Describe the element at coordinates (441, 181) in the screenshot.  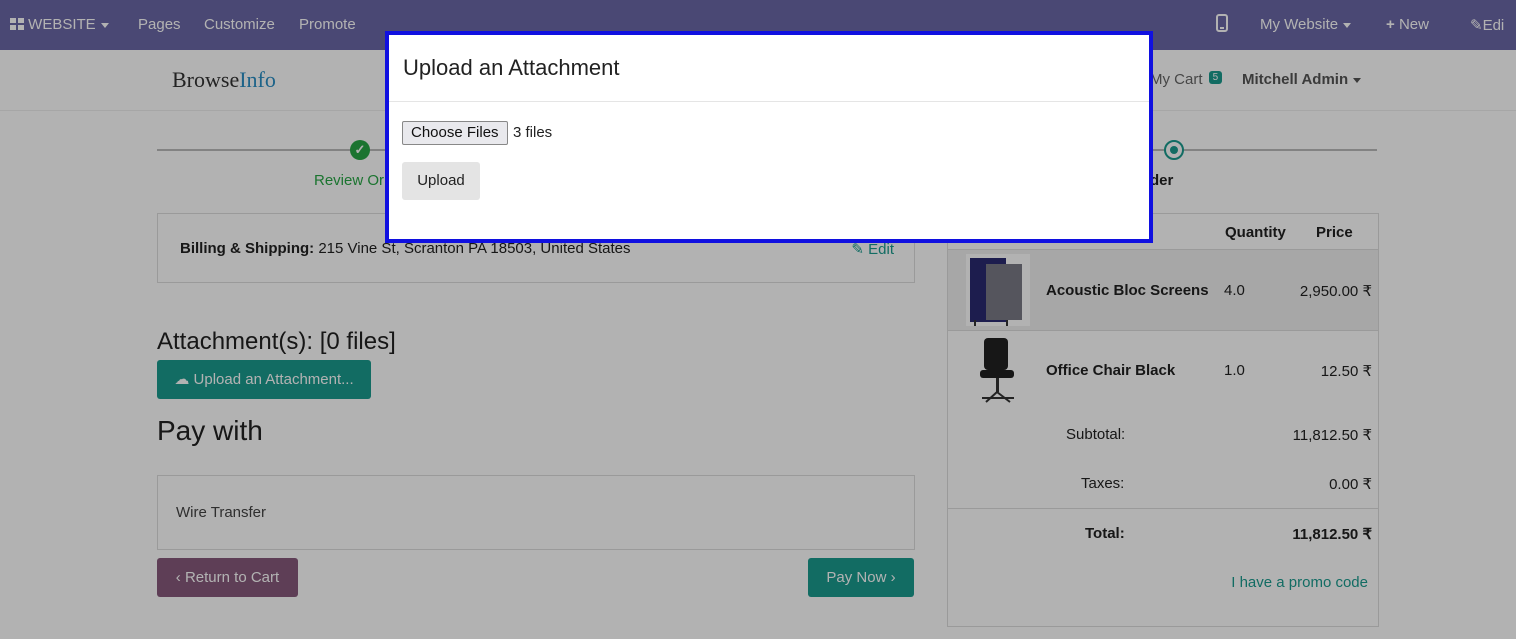
I see `upload-button: Upload` at that location.